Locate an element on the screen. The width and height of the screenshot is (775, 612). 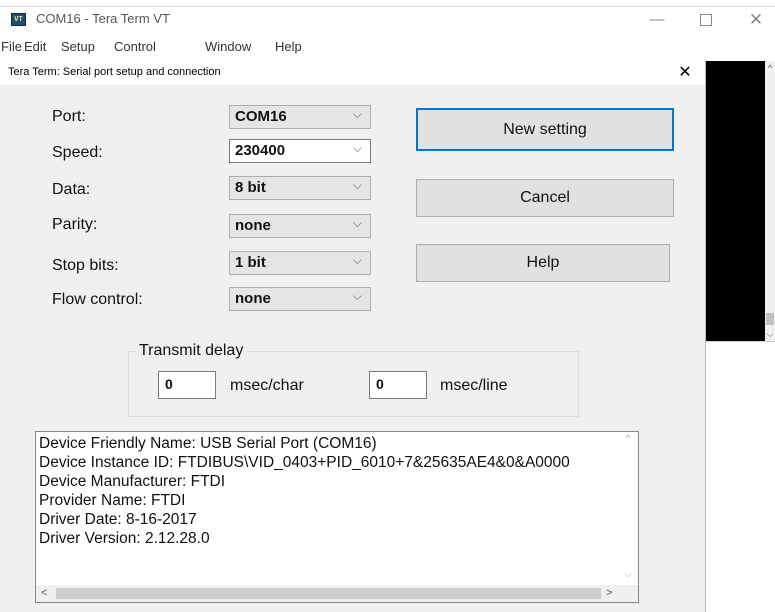
data-select: 8 bit ⌵ is located at coordinates (300, 188).